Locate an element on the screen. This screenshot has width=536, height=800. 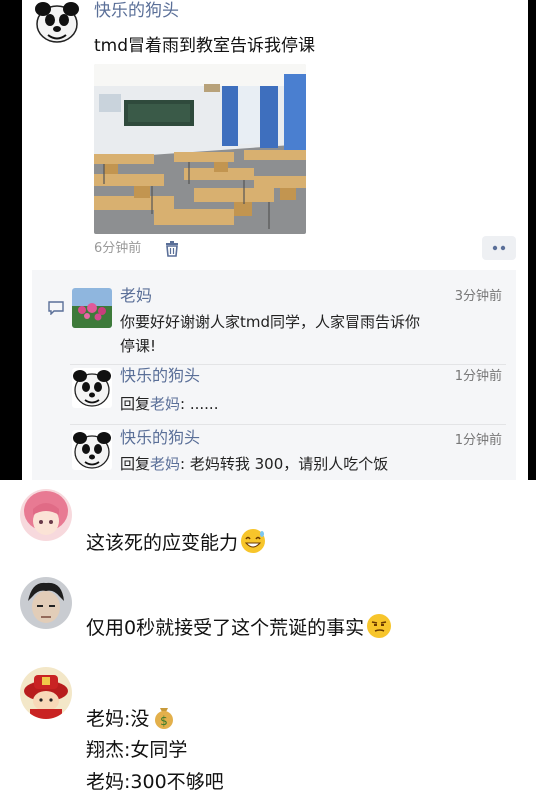
comment-bubble-icon is located at coordinates (56, 308).